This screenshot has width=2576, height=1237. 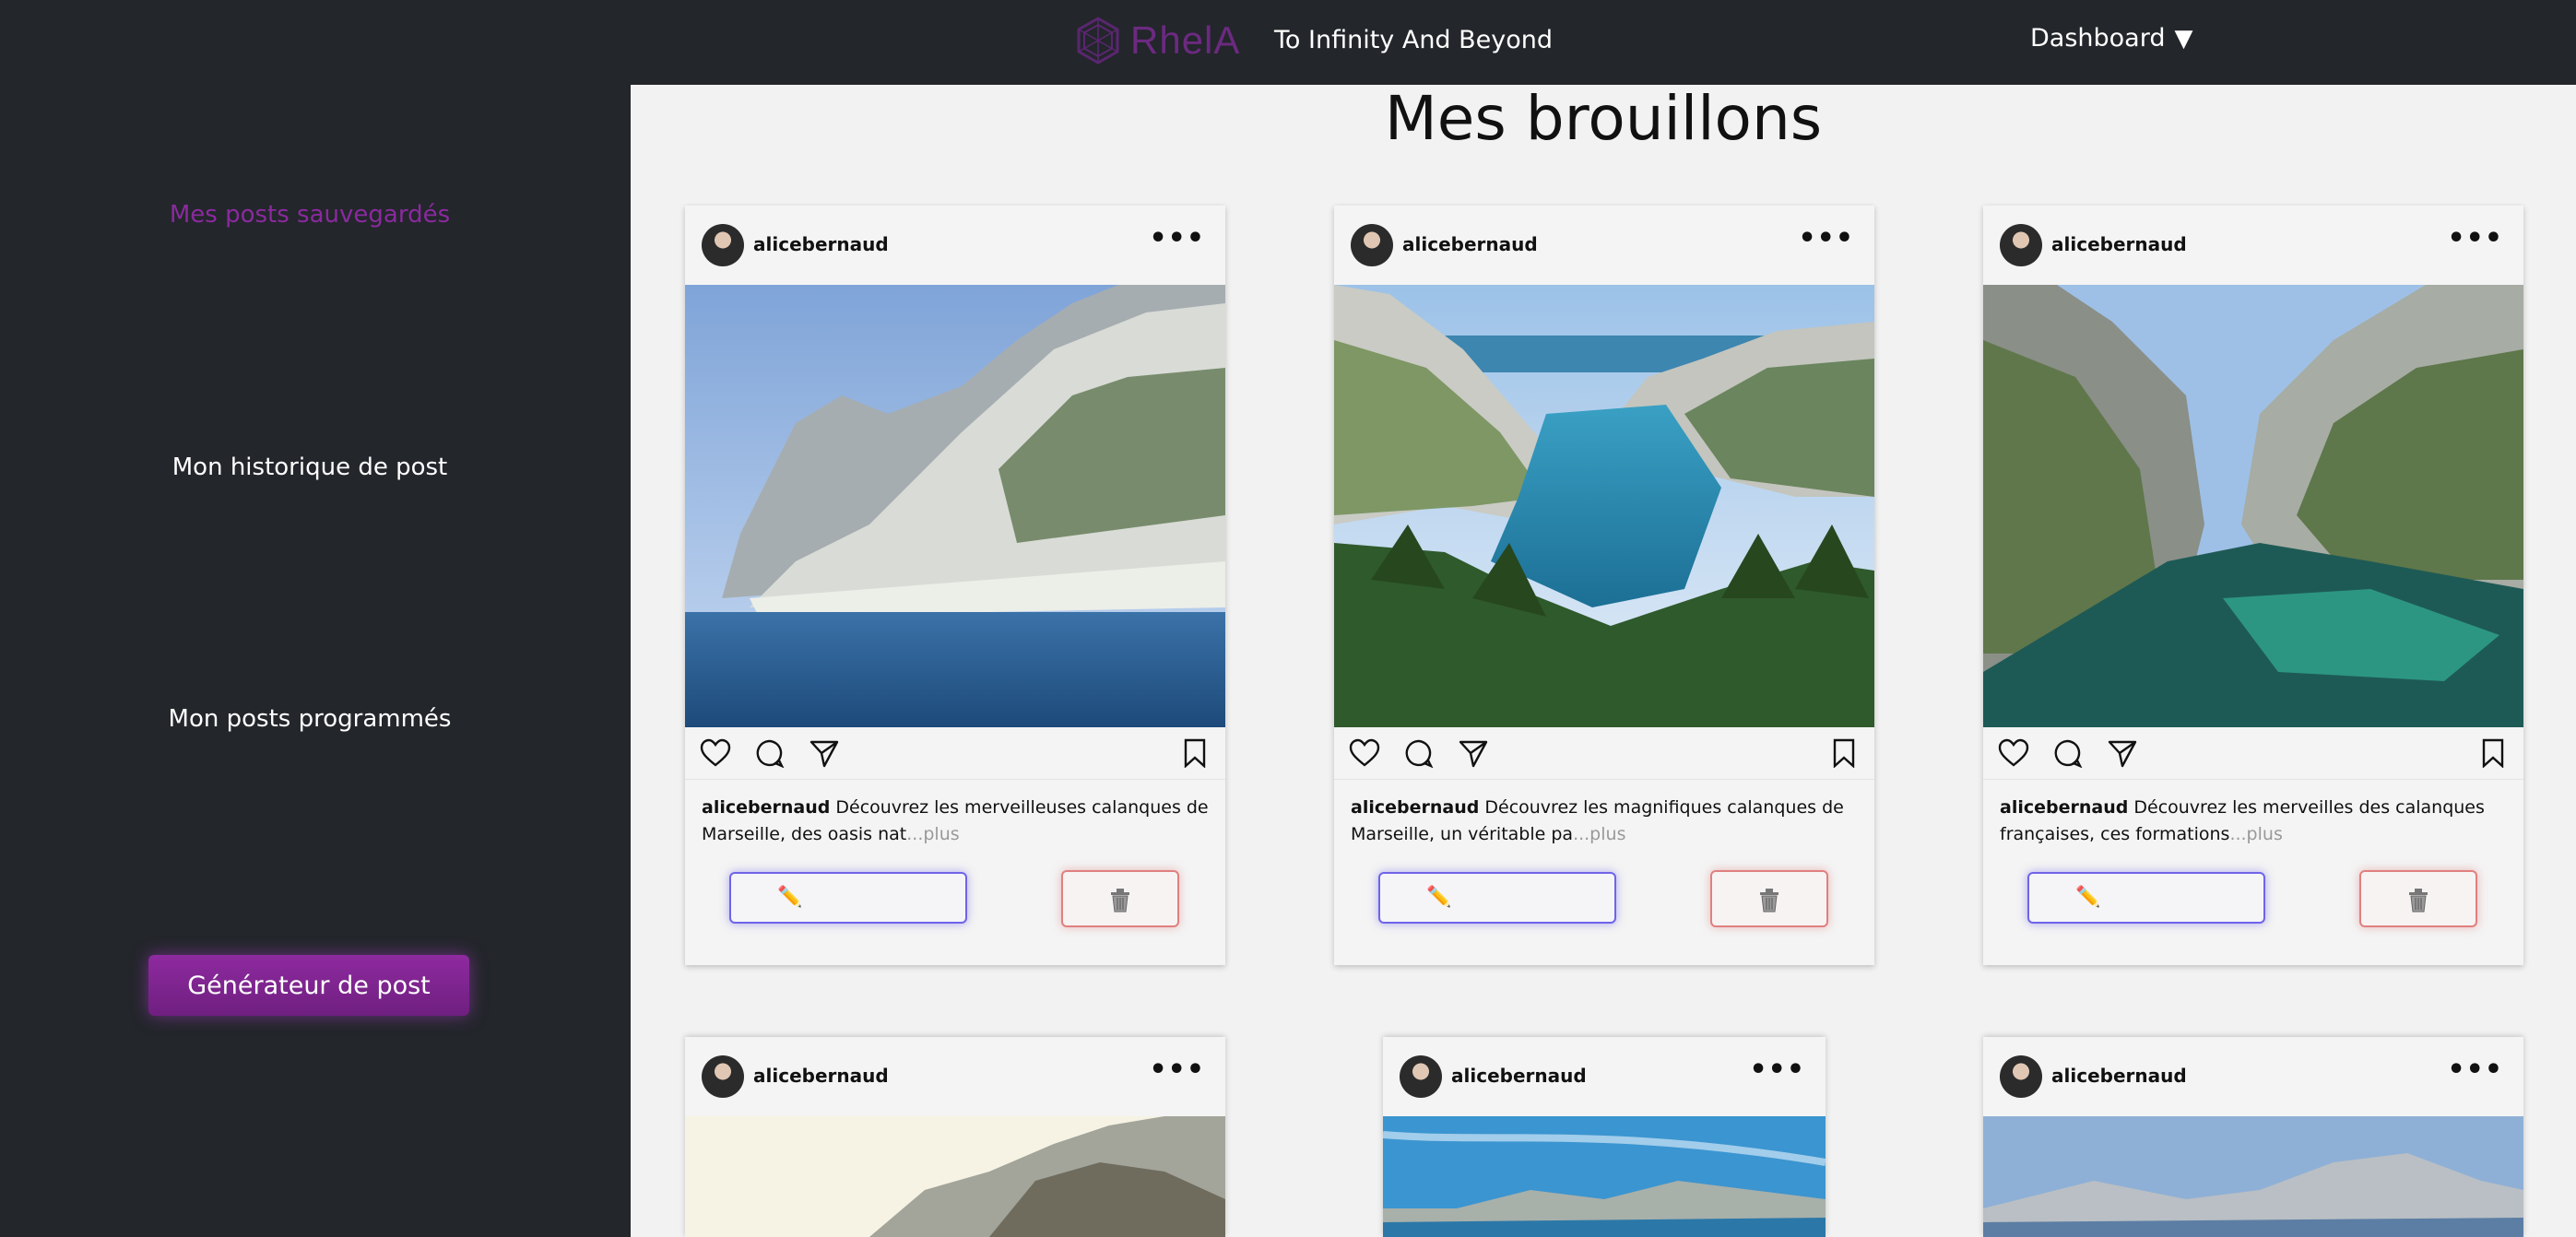 What do you see at coordinates (2098, 38) in the screenshot?
I see `dashboard-label: Dashboard` at bounding box center [2098, 38].